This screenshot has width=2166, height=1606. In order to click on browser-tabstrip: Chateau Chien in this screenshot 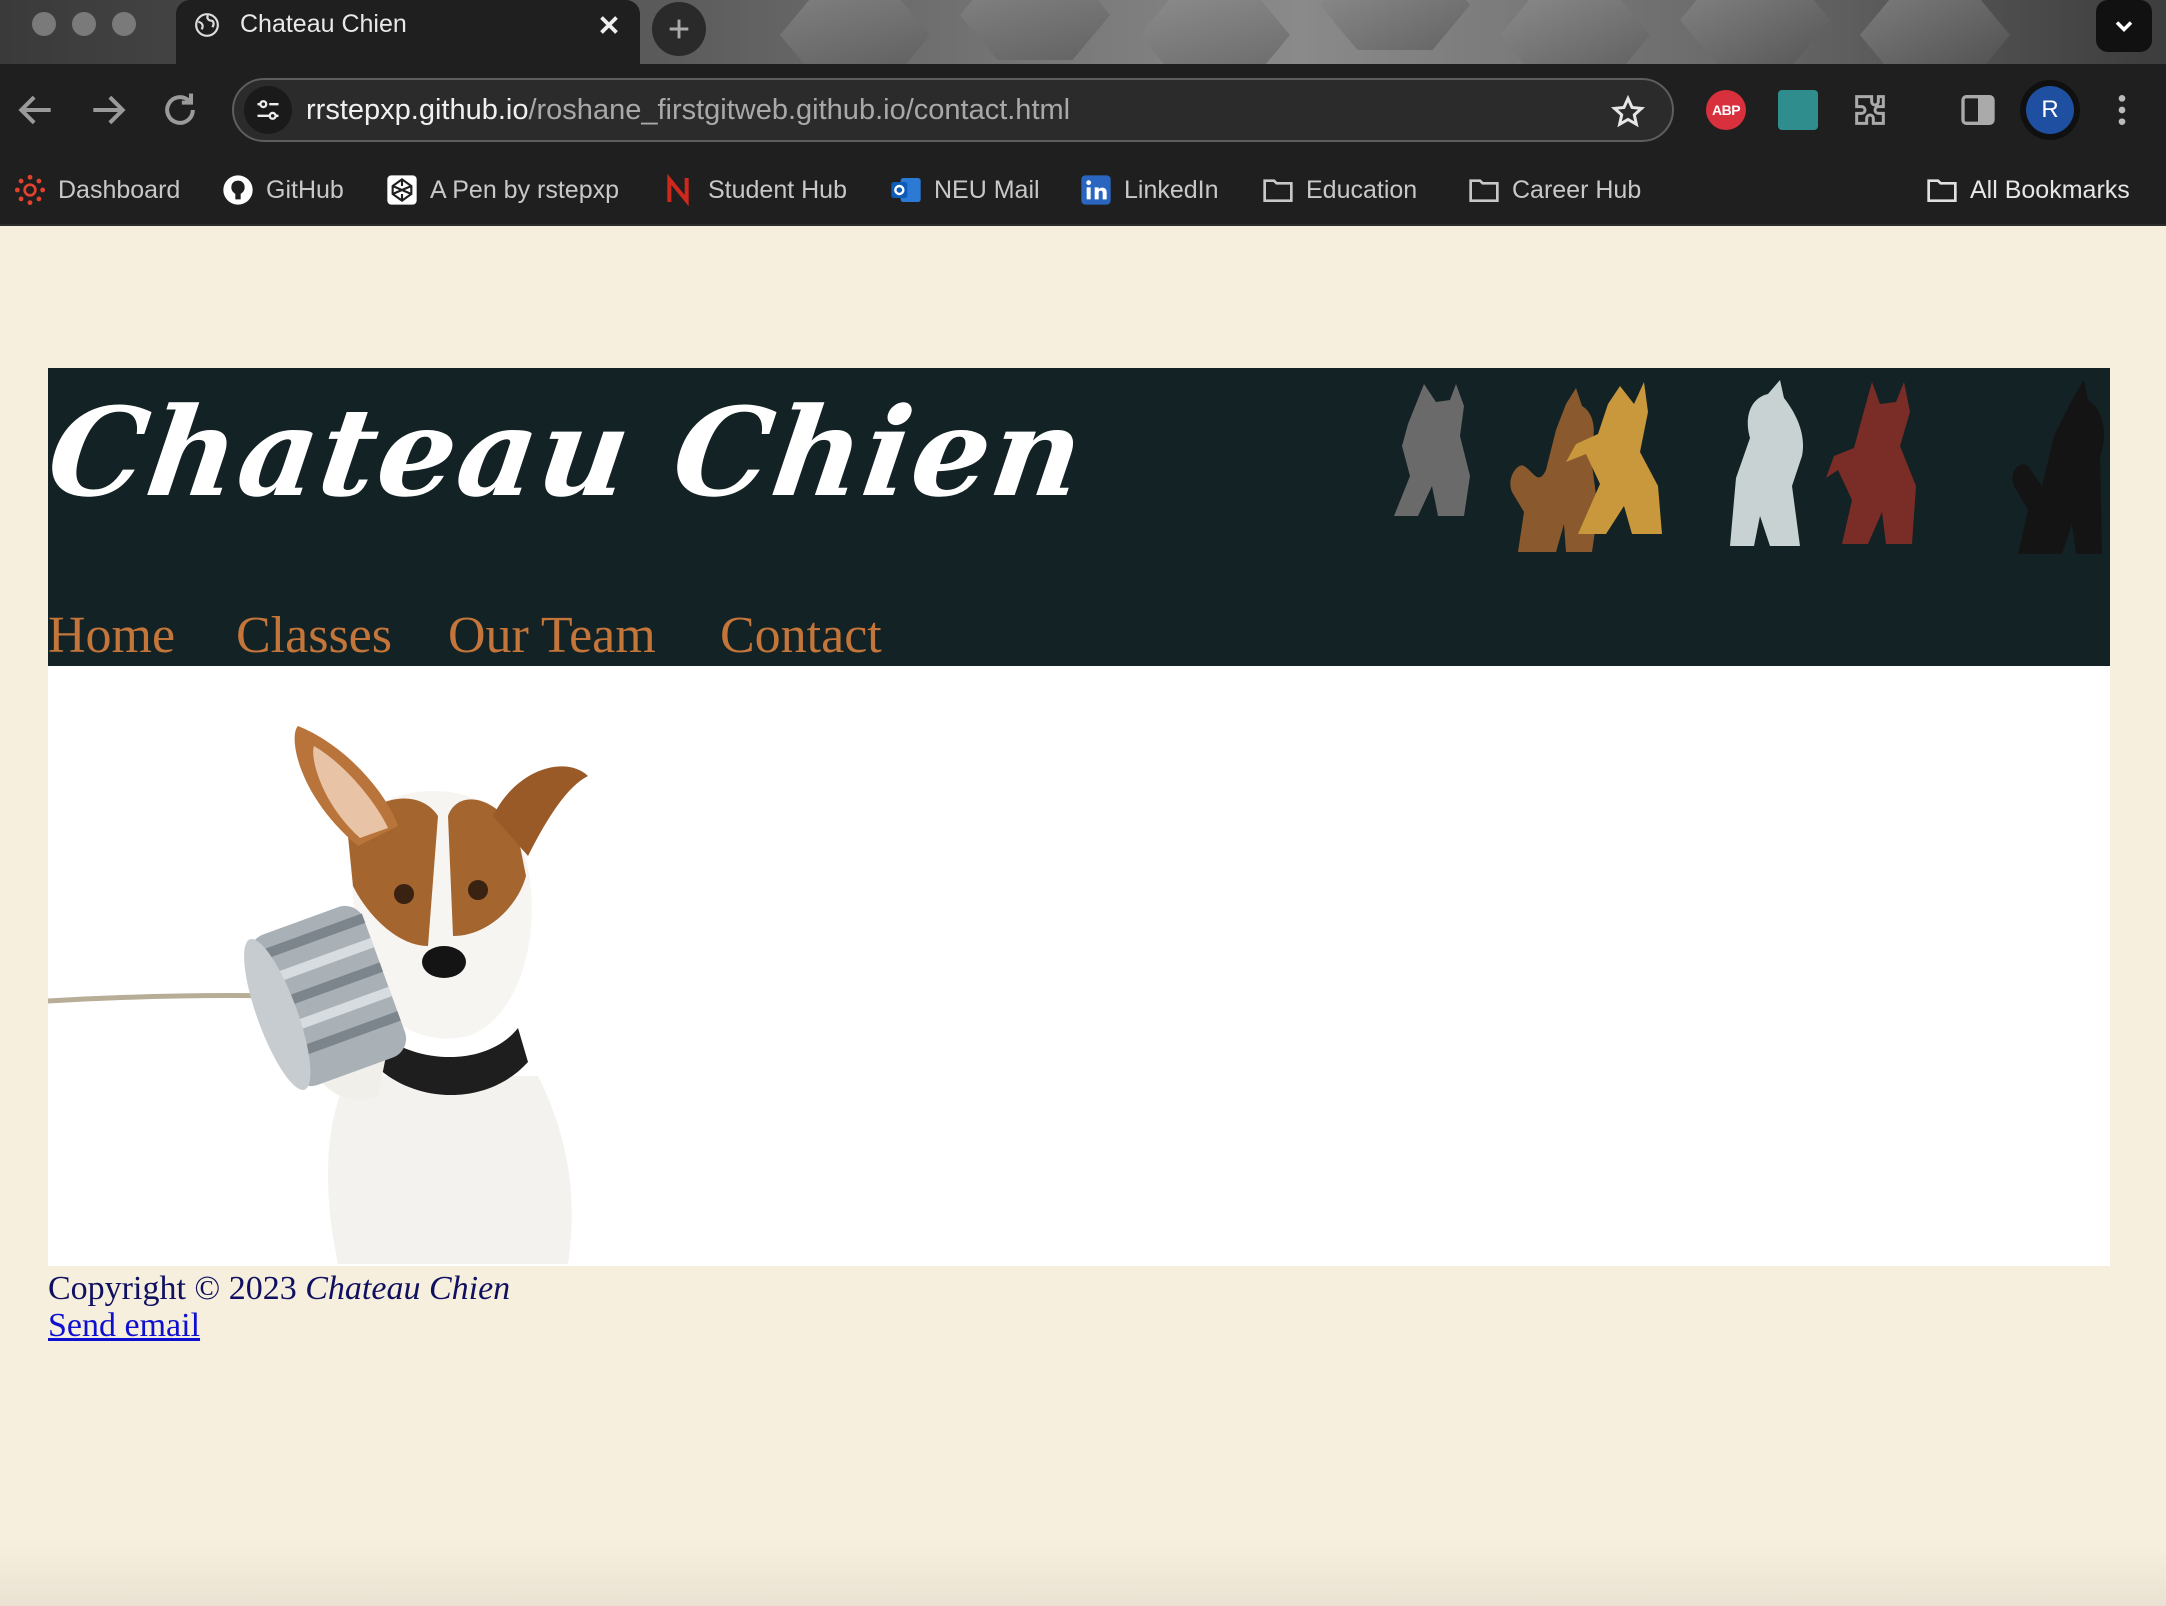, I will do `click(1083, 32)`.